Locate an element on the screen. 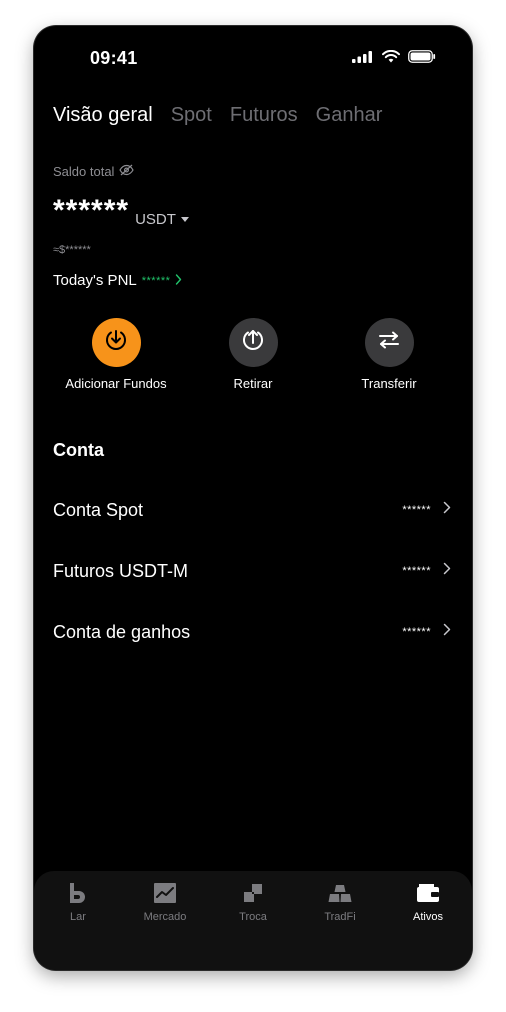 The image size is (506, 1012). wifi-icon is located at coordinates (391, 58).